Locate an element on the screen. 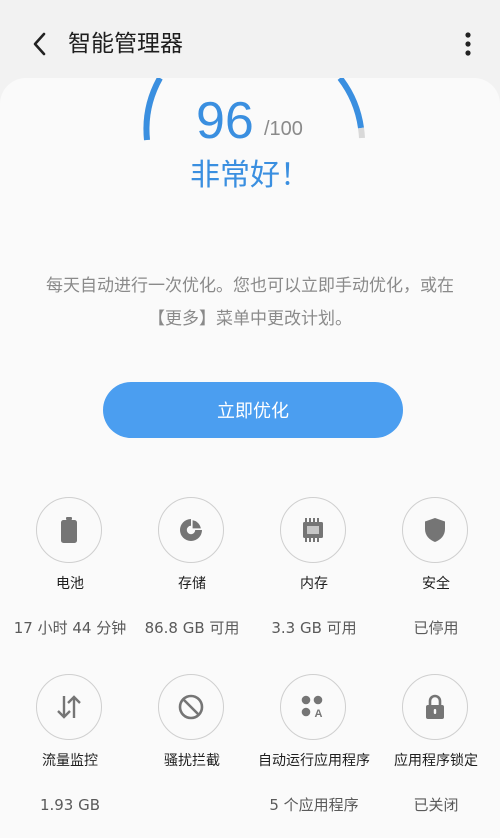 Image resolution: width=500 pixels, height=838 pixels. page-title: 智能管理器 is located at coordinates (125, 44).